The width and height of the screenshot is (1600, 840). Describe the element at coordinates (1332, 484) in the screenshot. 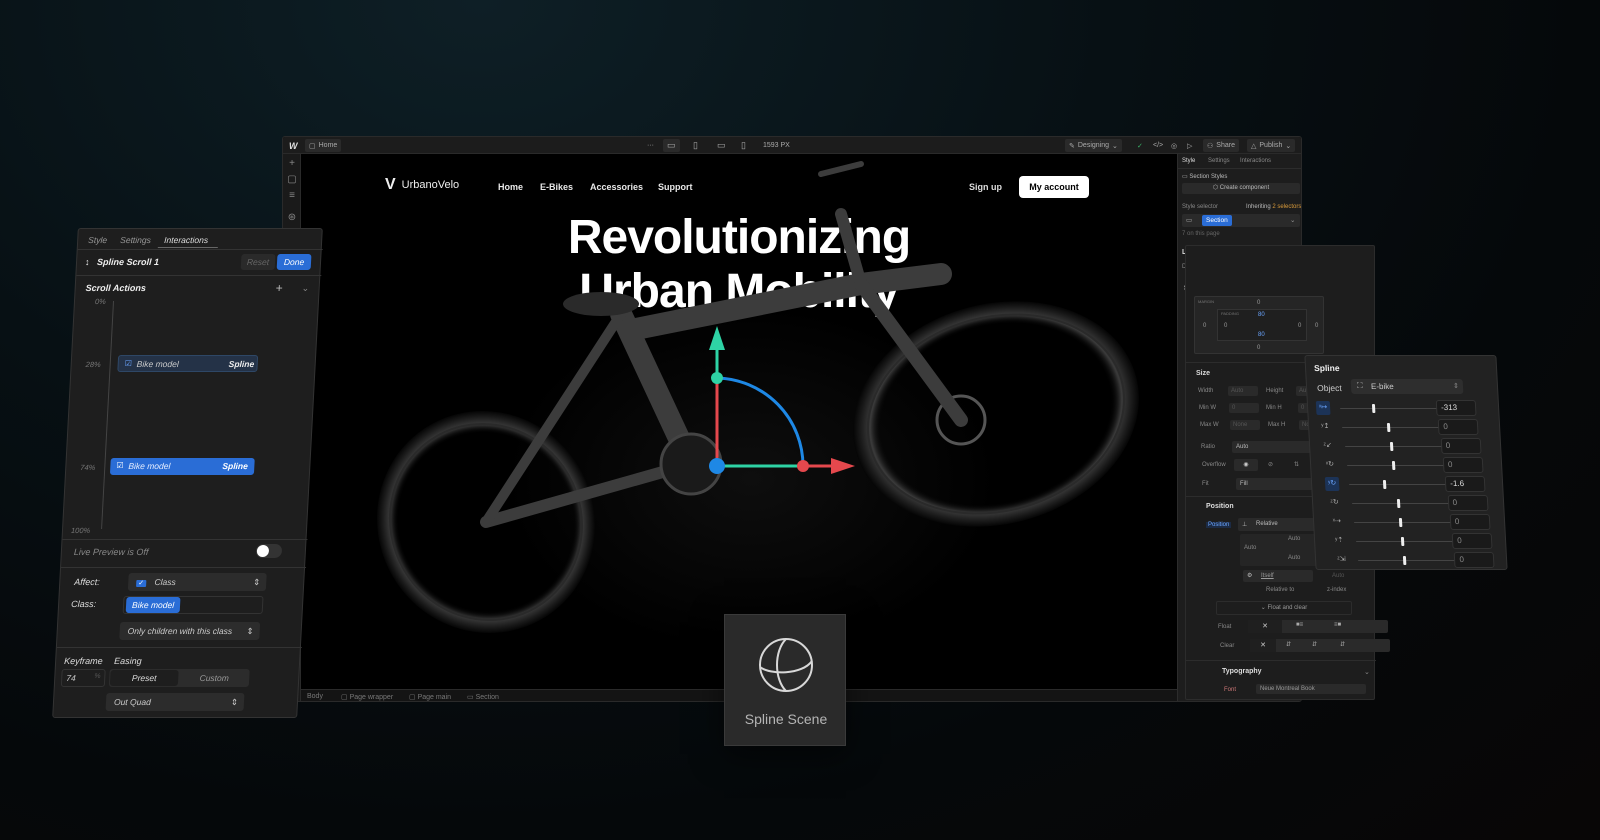

I see `rotation-y-icon: ʸ↻` at that location.